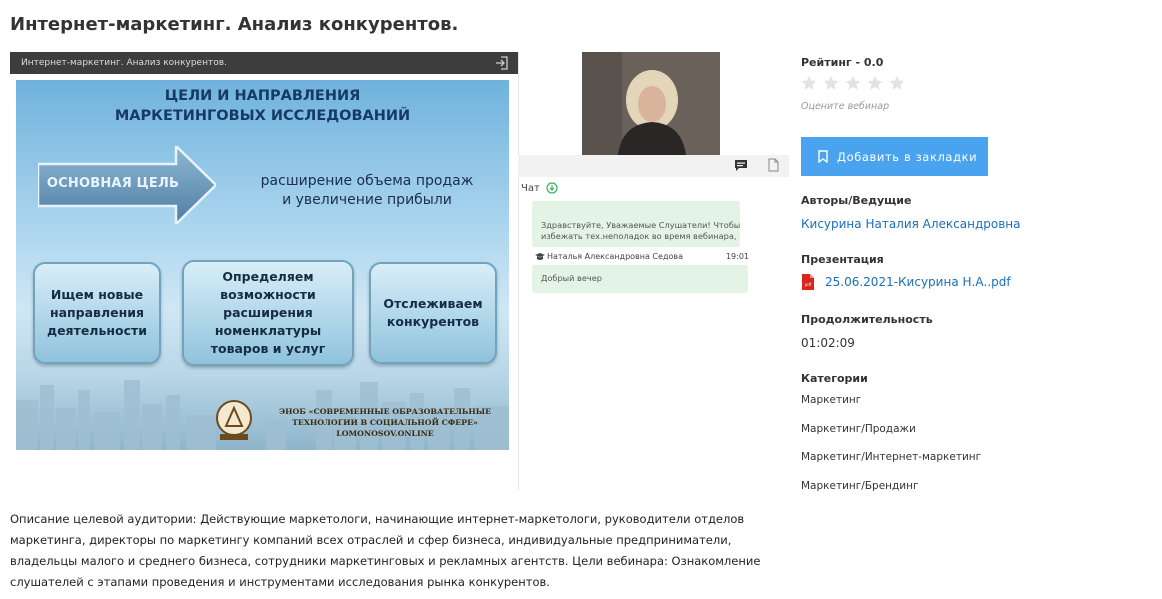 This screenshot has height=599, width=1162. Describe the element at coordinates (842, 62) in the screenshot. I see `rating-label: Рейтинг - 0.0` at that location.